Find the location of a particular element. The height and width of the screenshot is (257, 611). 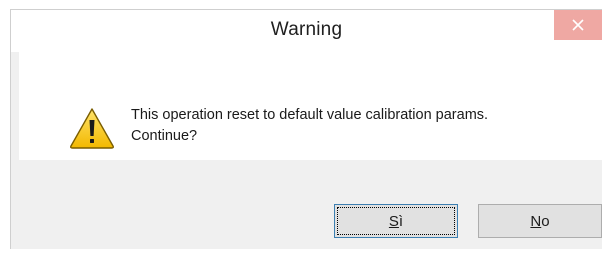

close-button is located at coordinates (578, 25).